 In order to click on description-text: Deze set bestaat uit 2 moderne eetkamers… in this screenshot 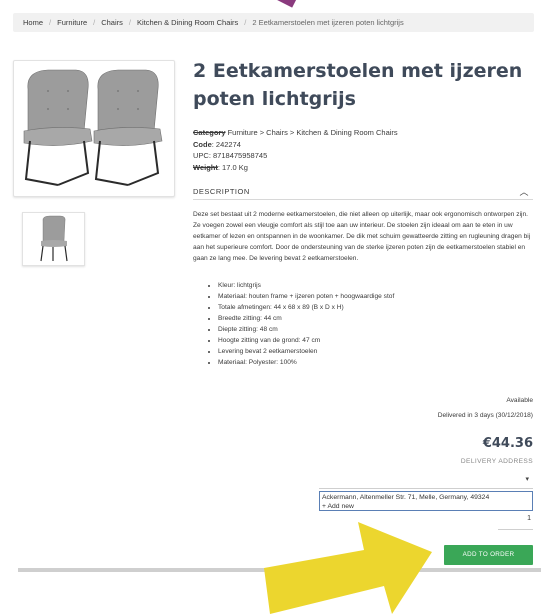, I will do `click(362, 236)`.